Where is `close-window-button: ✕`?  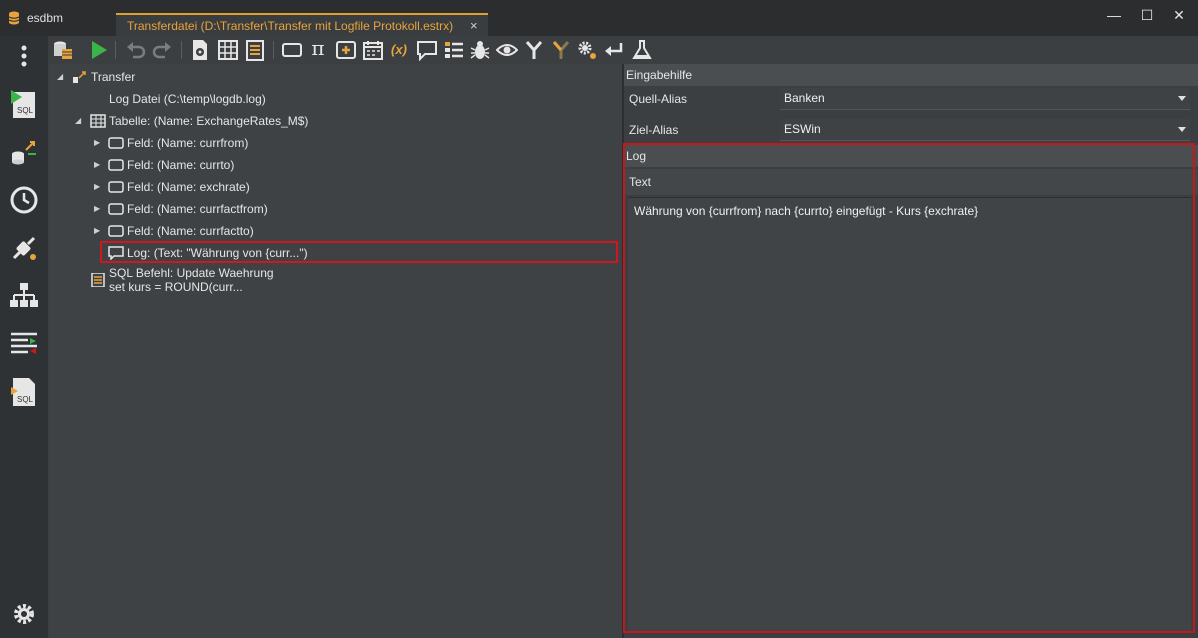
close-window-button: ✕ is located at coordinates (1179, 15).